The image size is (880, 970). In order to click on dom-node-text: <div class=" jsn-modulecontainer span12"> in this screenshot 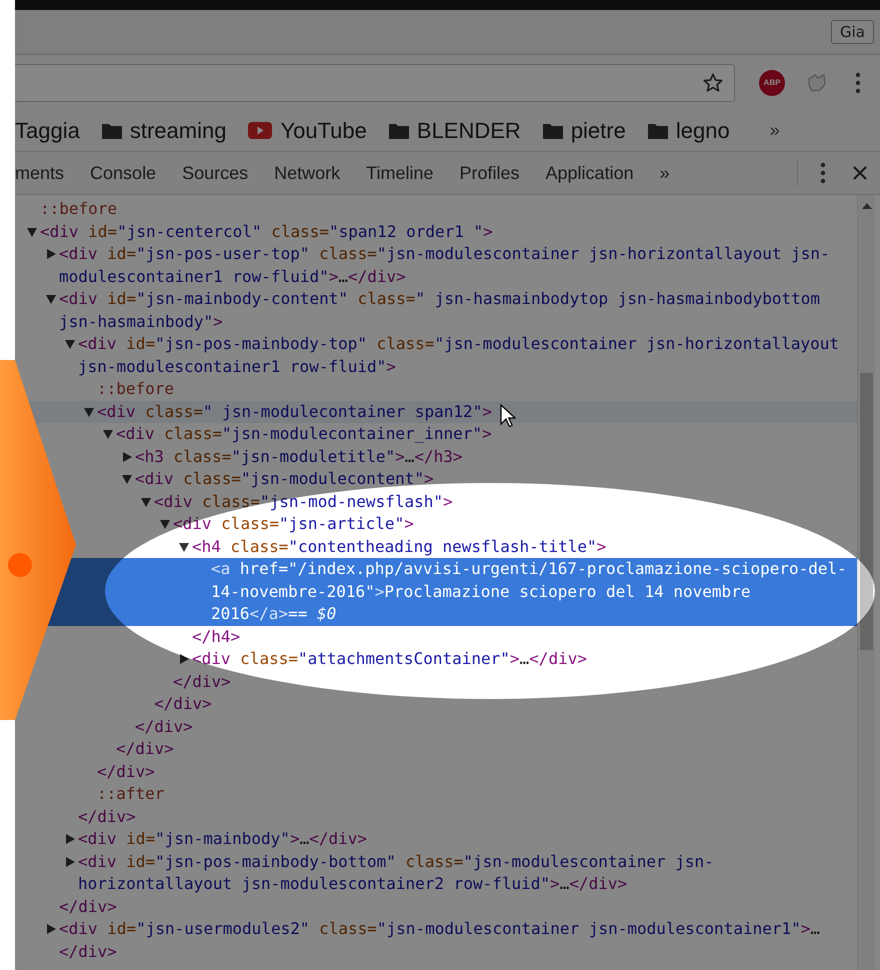, I will do `click(294, 411)`.